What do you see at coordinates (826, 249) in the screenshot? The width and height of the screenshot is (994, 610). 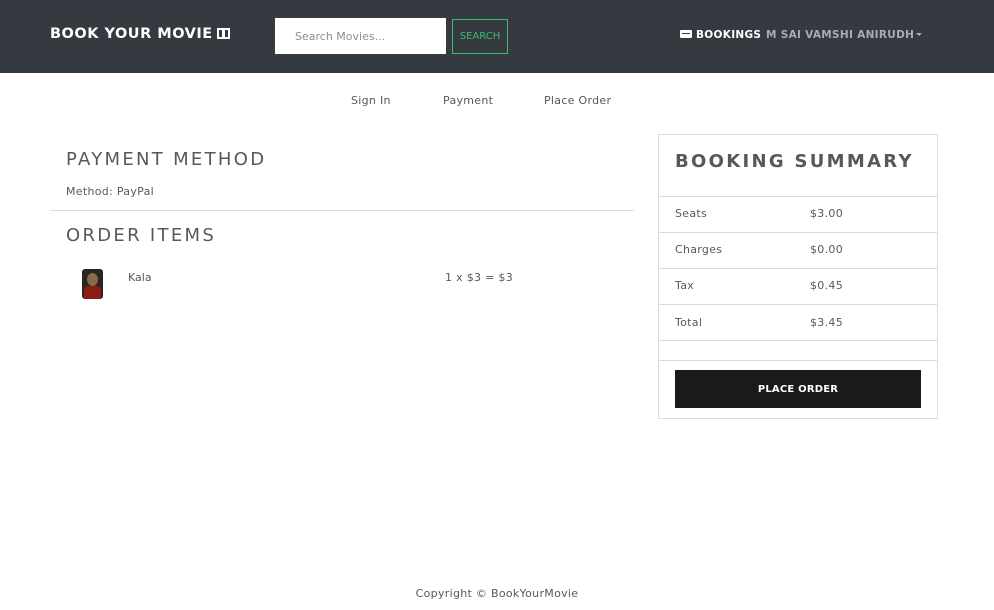 I see `charges-value: $0.00` at bounding box center [826, 249].